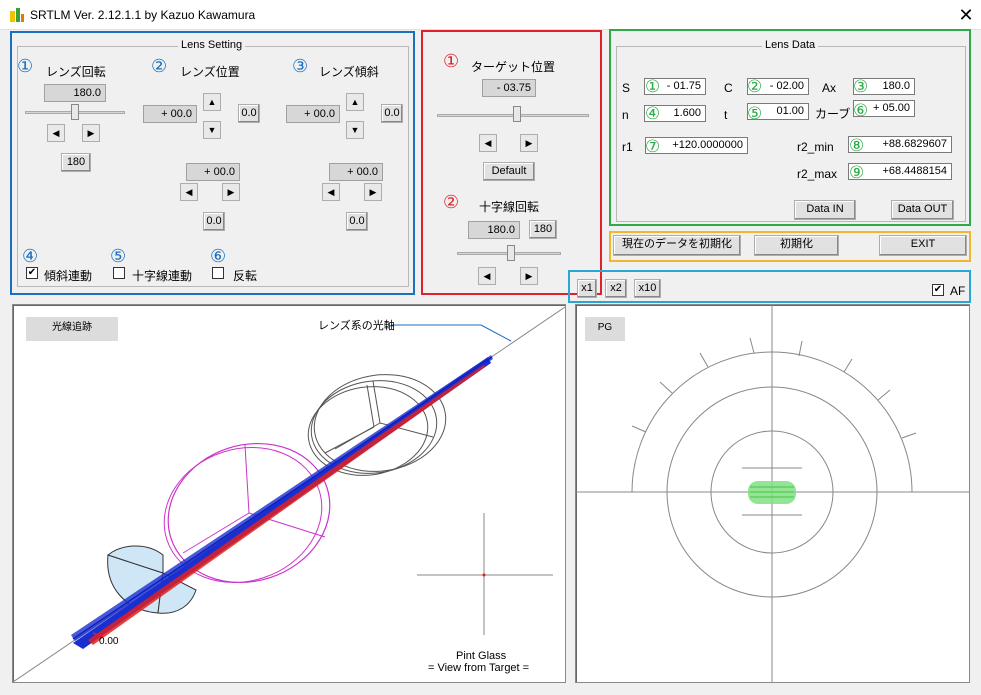 The image size is (981, 695). I want to click on position-value-vertical: + 00.0, so click(170, 114).